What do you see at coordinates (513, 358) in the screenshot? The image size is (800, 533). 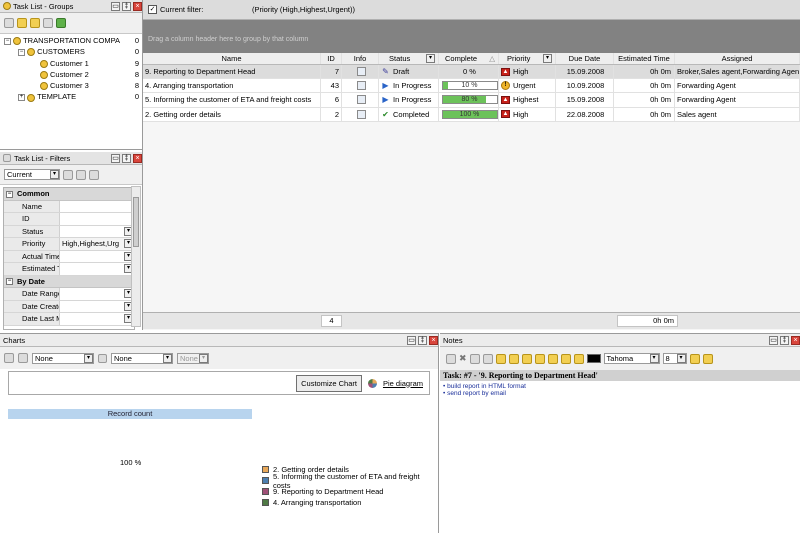 I see `italic-icon` at bounding box center [513, 358].